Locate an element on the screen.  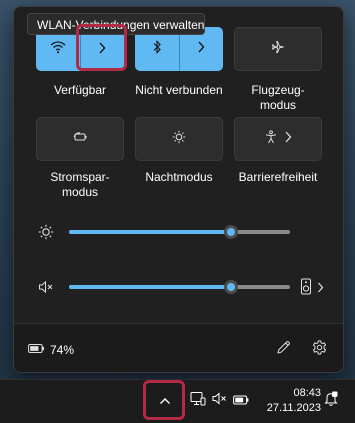
accessibility-tile is located at coordinates (278, 139).